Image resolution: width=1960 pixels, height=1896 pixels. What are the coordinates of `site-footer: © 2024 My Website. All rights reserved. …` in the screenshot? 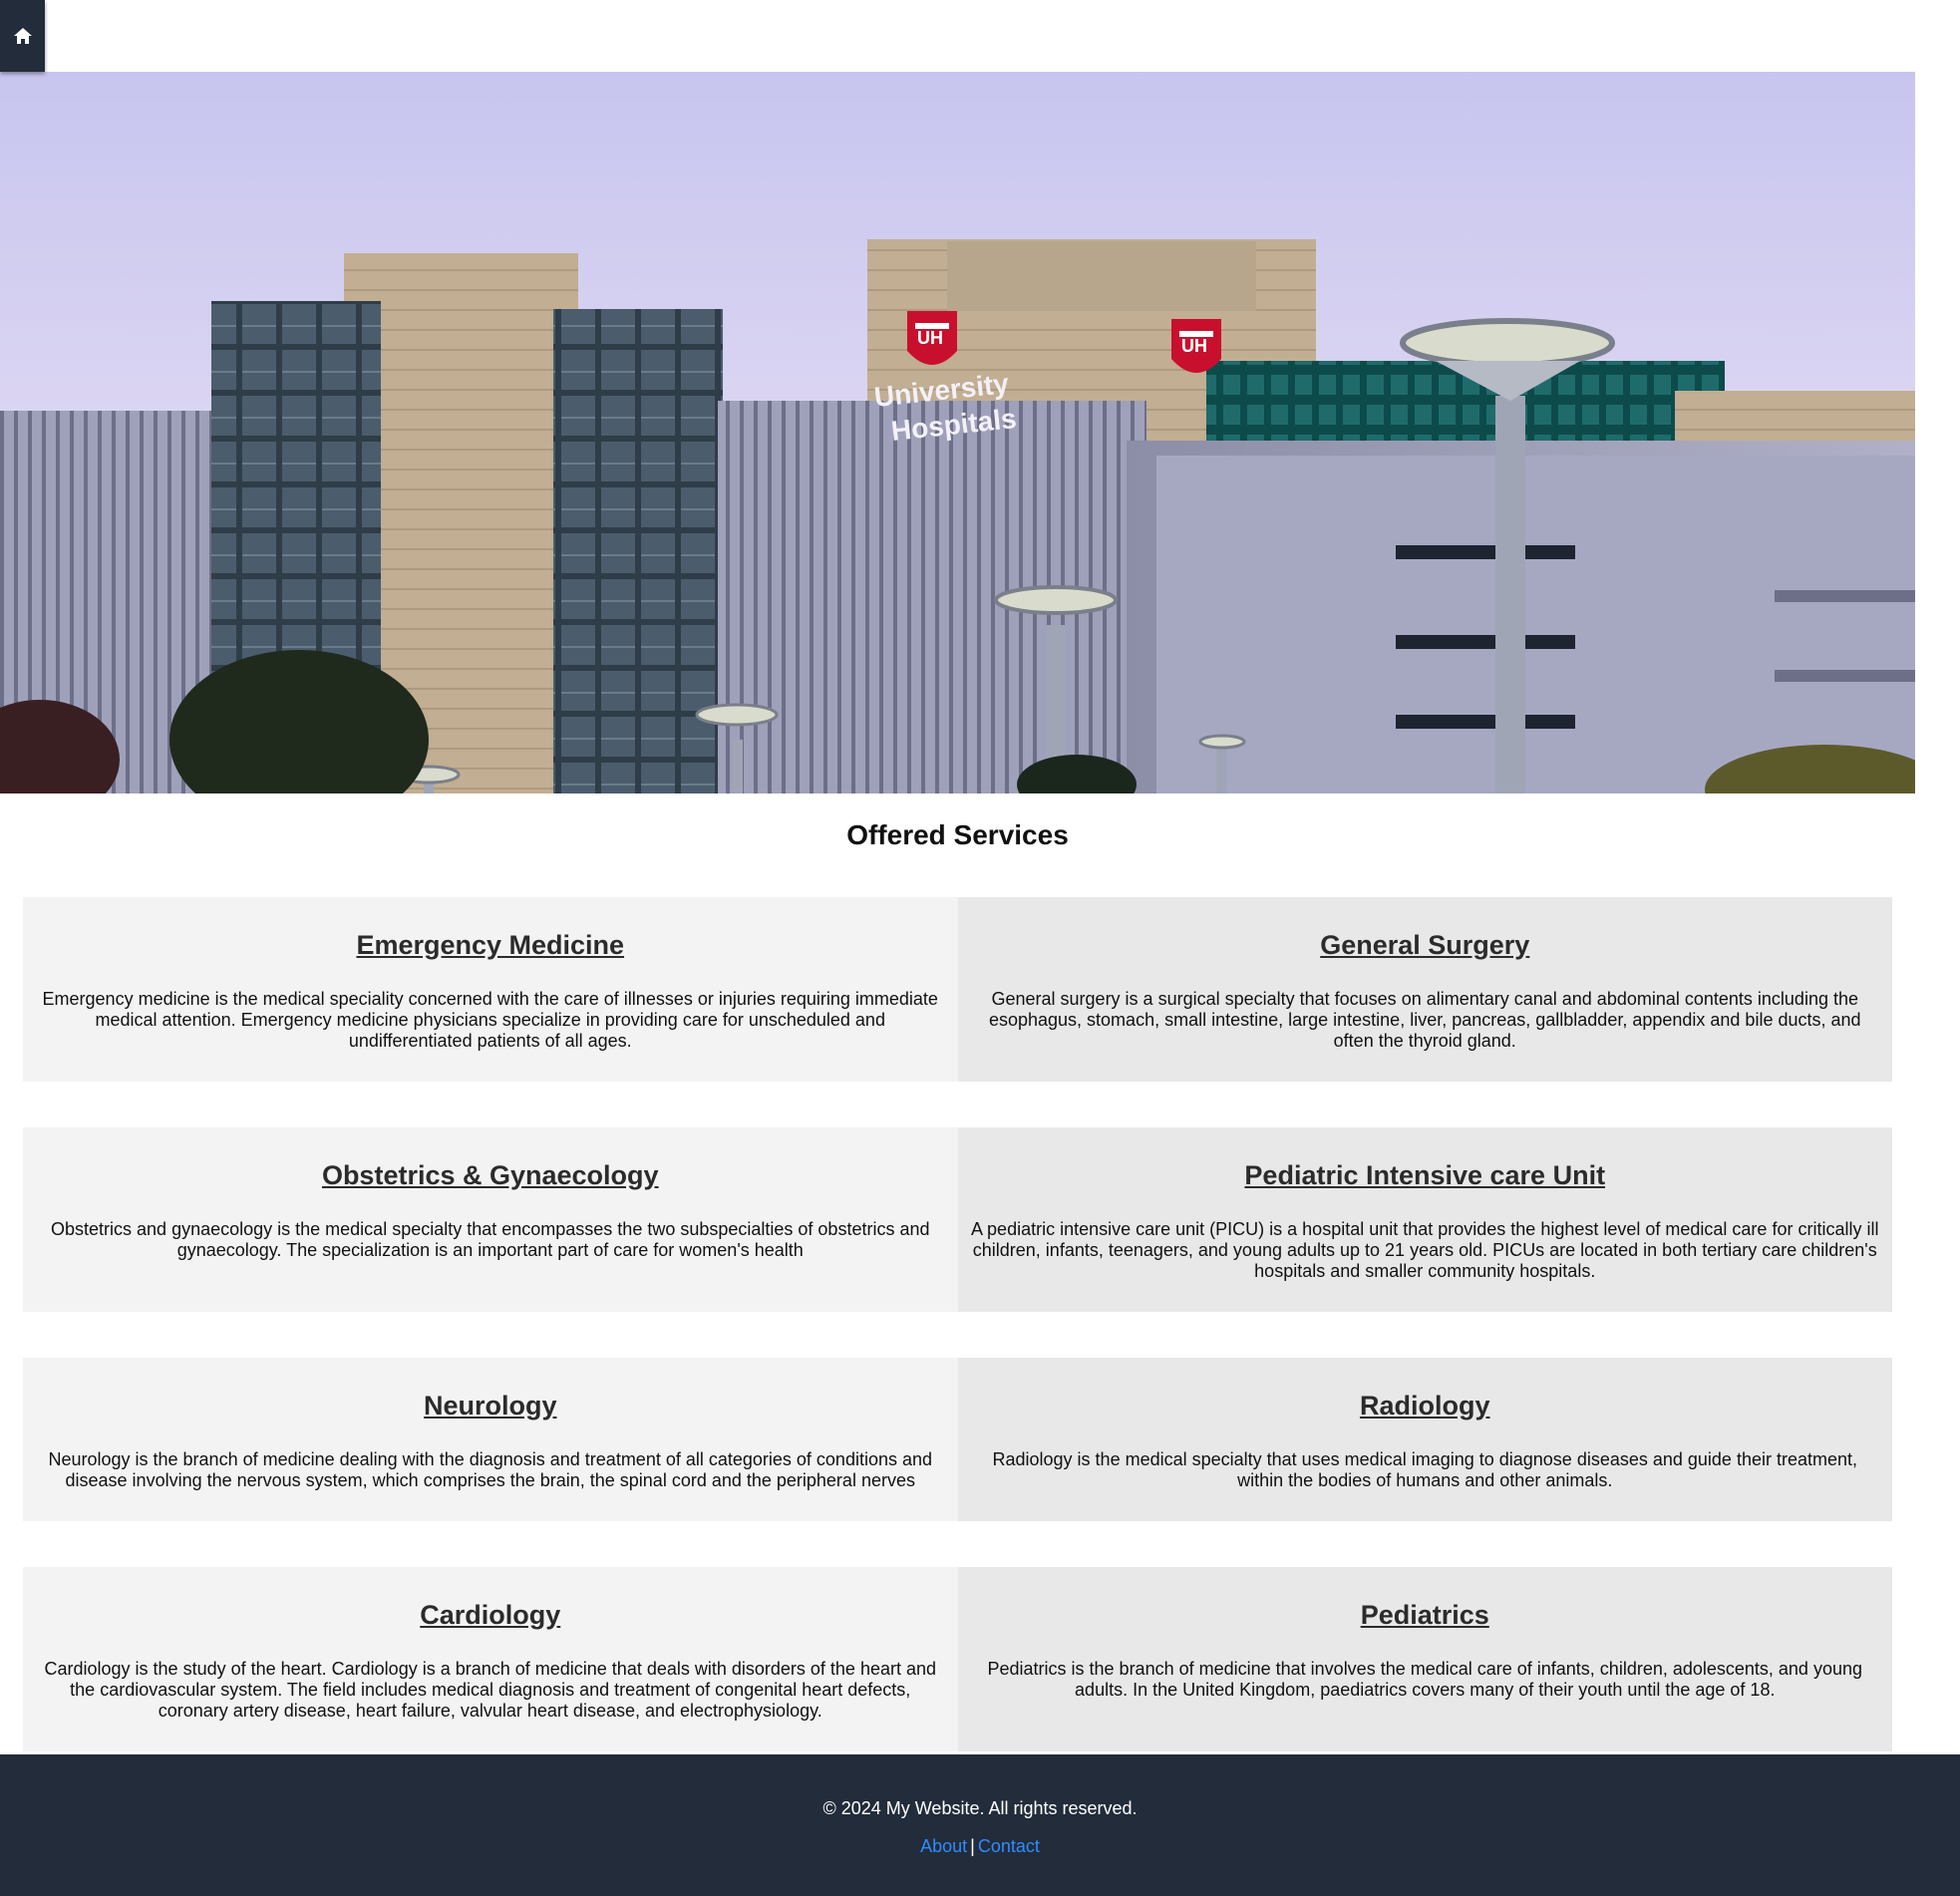 It's located at (980, 1825).